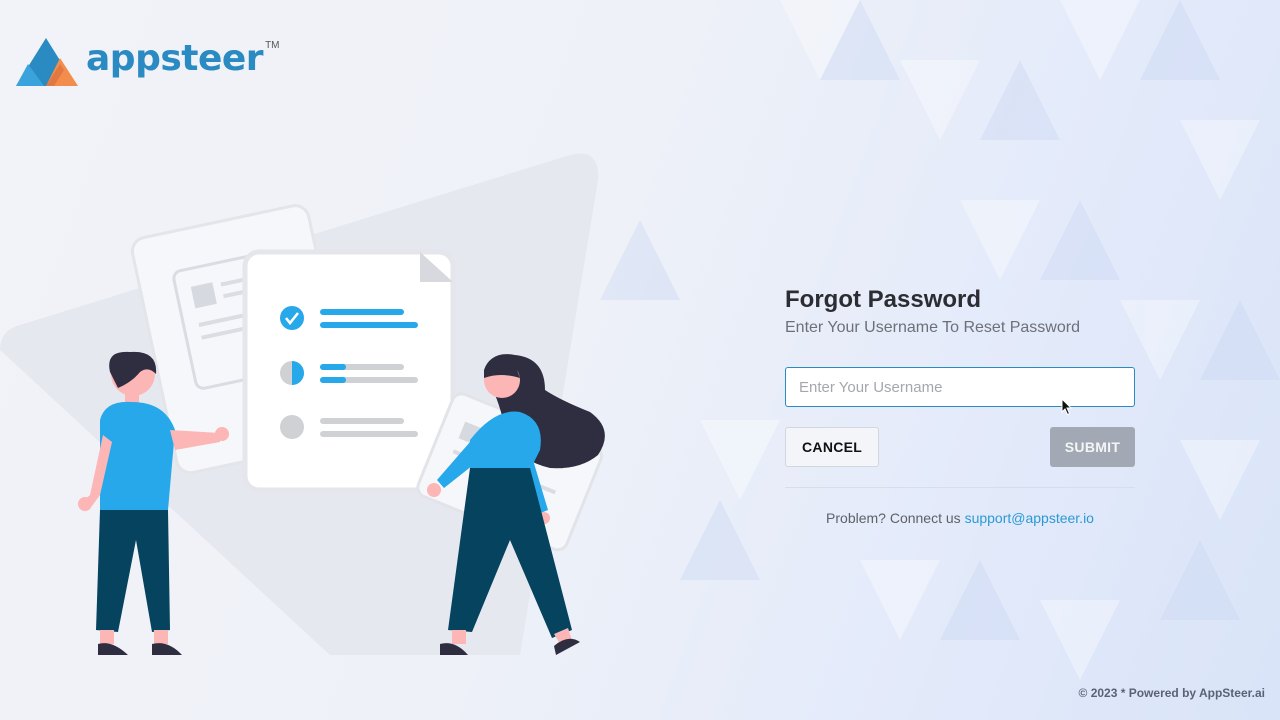 The image size is (1280, 720). I want to click on submit-button: SUBMIT, so click(1092, 447).